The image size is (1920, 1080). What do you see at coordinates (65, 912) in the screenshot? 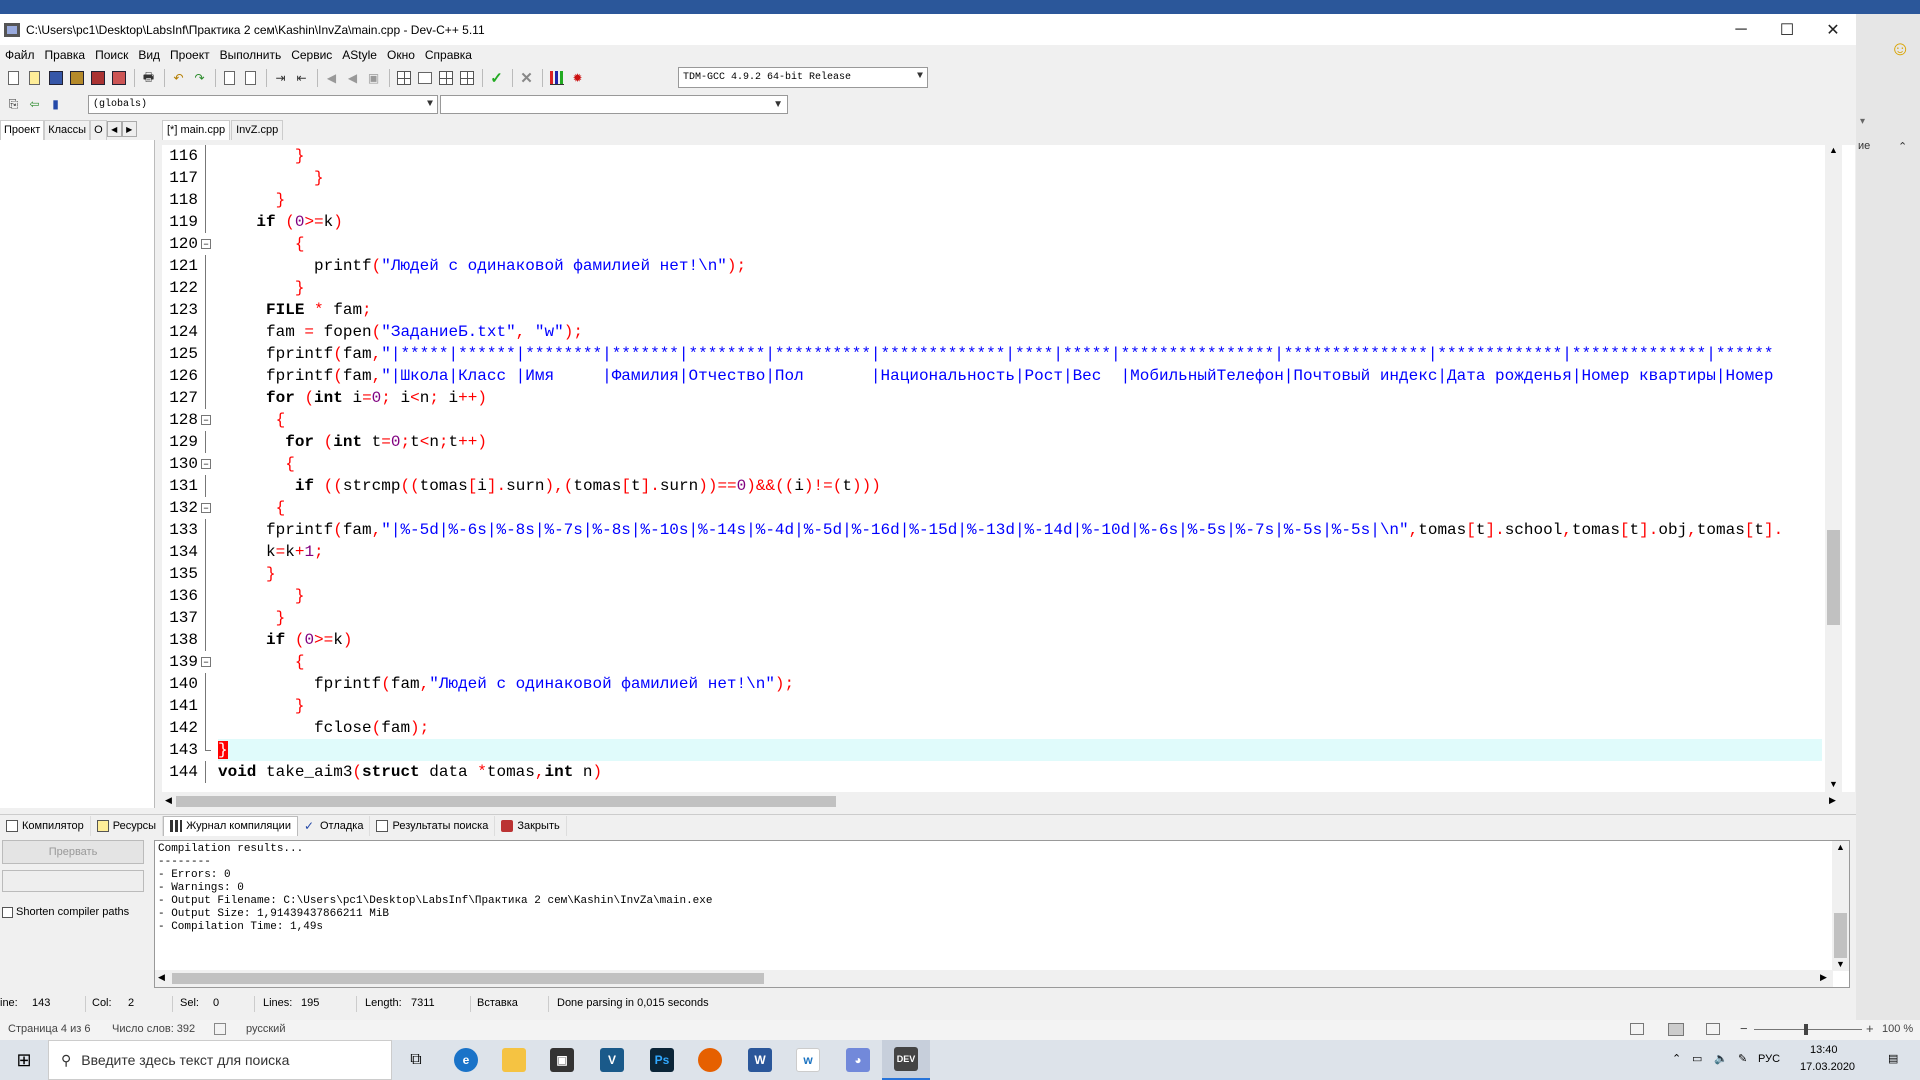
I see `shorten-paths-checkbox: Shorten compiler paths` at bounding box center [65, 912].